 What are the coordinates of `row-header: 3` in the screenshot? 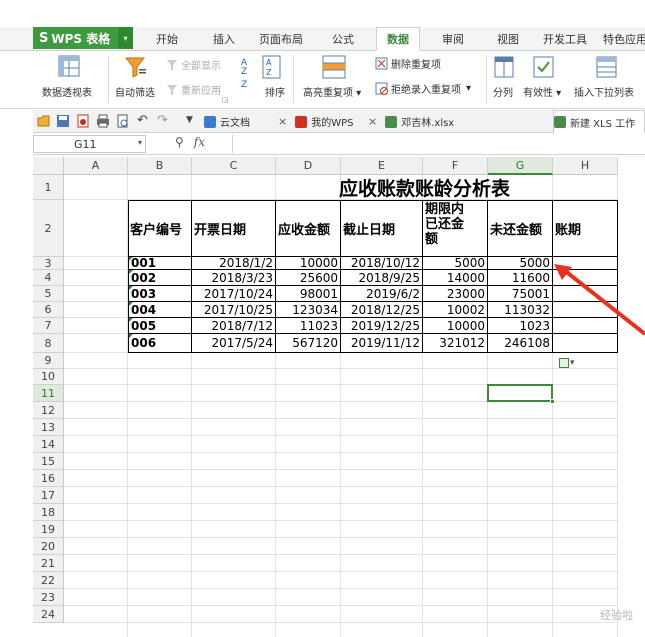 It's located at (48, 263).